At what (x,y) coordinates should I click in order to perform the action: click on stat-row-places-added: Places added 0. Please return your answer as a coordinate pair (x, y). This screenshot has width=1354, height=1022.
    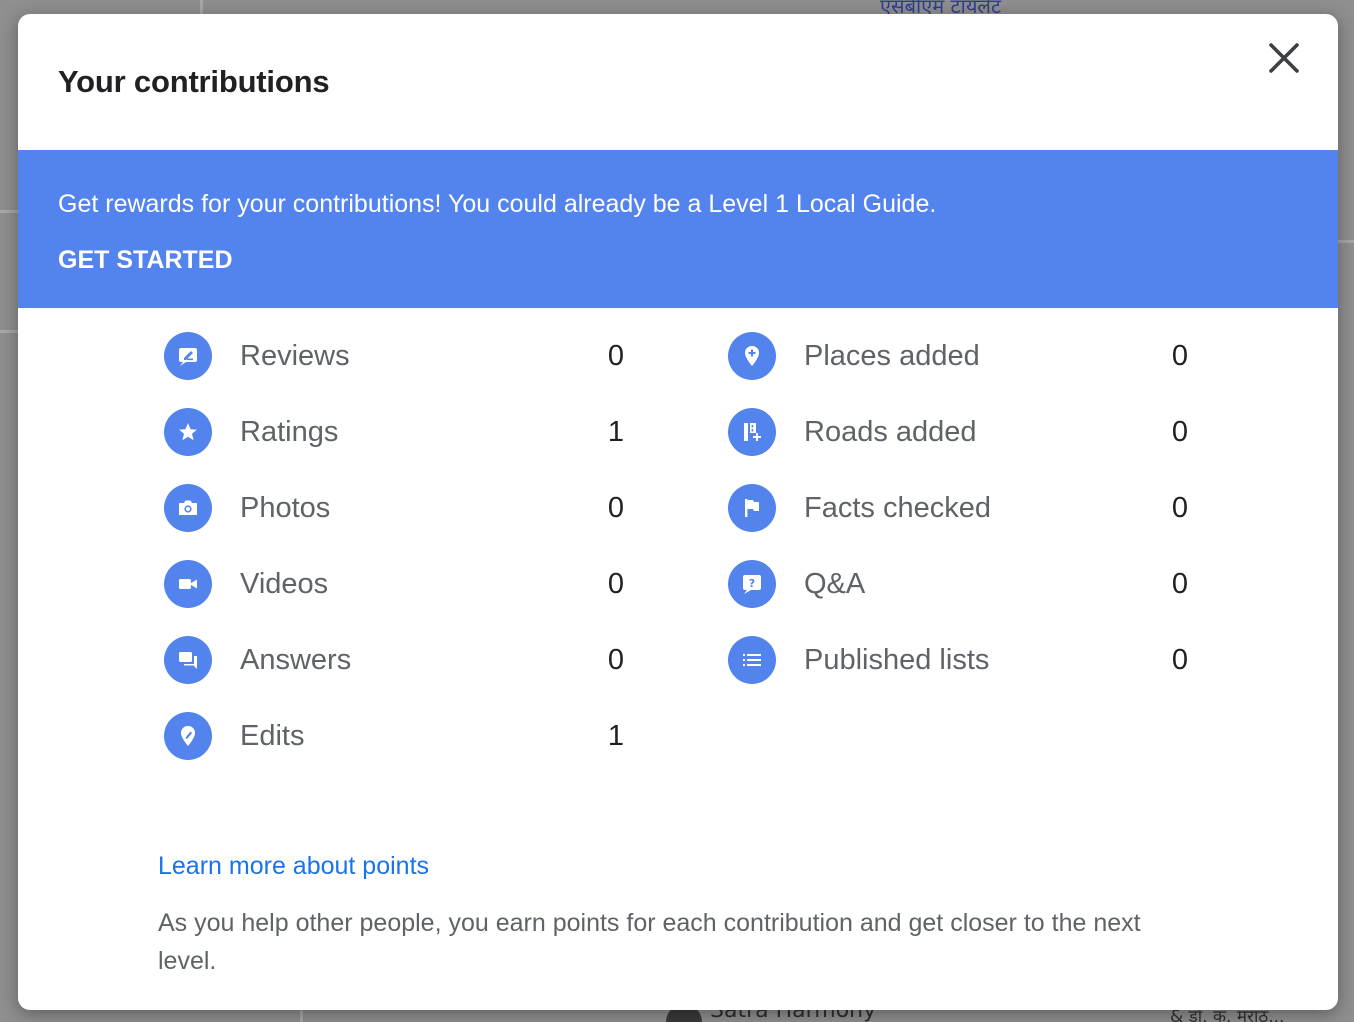
    Looking at the image, I should click on (968, 356).